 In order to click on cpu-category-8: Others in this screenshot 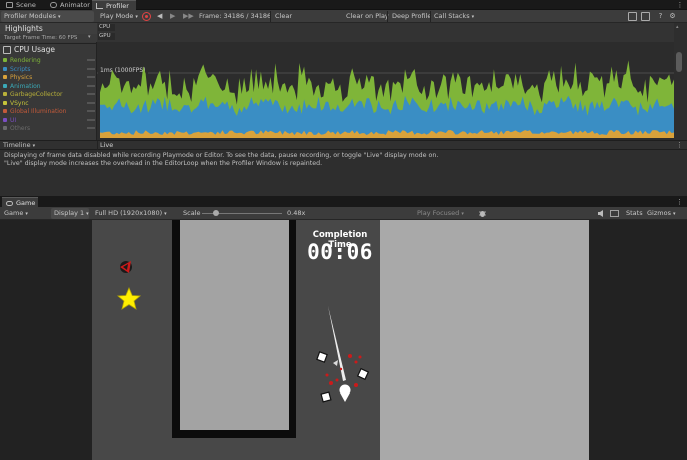, I will do `click(49, 128)`.